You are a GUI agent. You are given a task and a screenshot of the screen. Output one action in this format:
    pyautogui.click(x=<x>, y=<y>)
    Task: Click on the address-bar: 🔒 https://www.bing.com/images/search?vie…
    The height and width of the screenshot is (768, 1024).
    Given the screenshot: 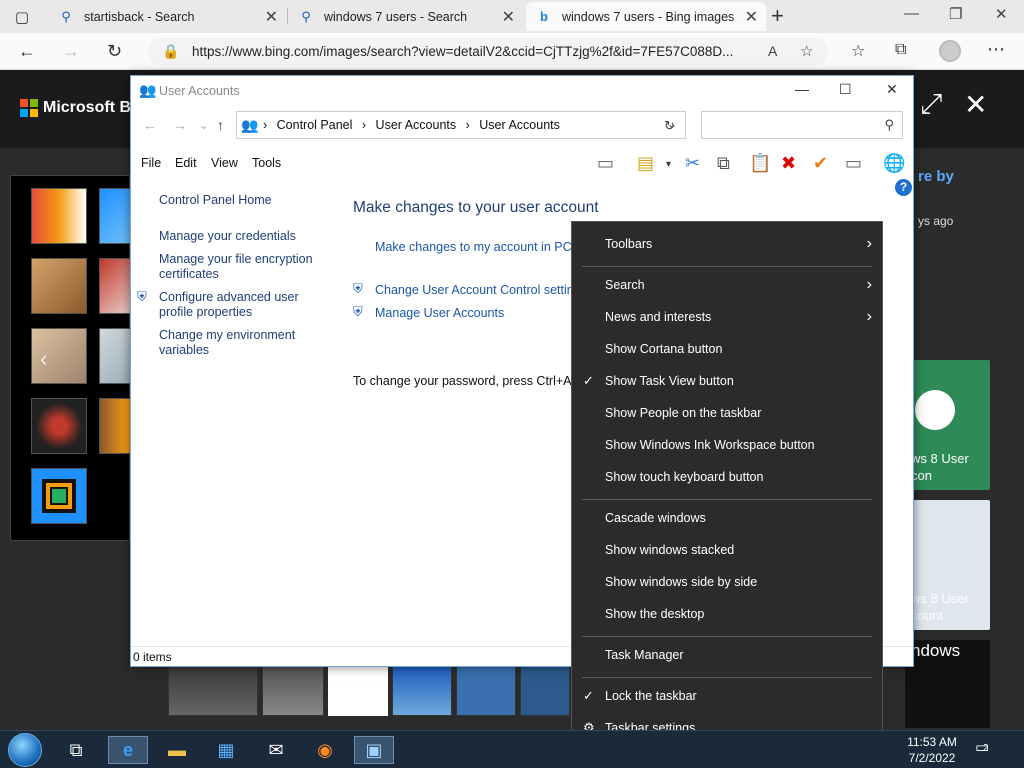 What is the action you would take?
    pyautogui.click(x=488, y=52)
    